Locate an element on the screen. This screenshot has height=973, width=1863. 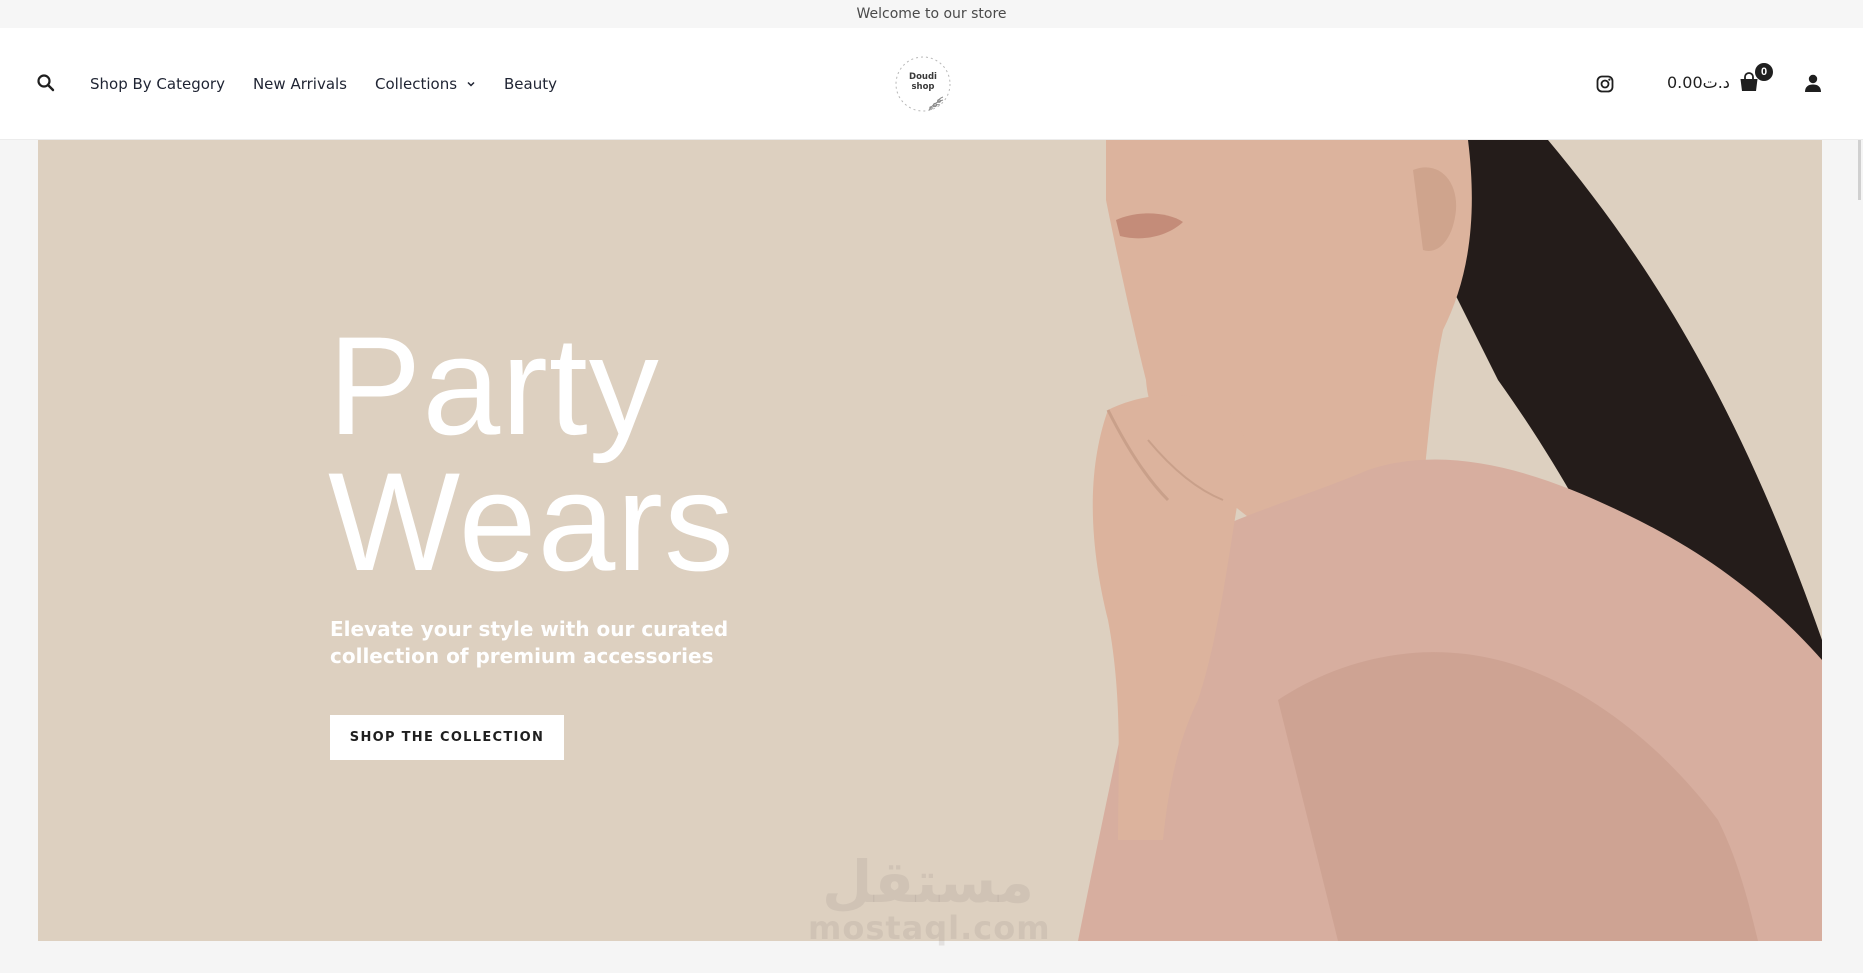
announcement-text: Welcome to our store is located at coordinates (931, 14).